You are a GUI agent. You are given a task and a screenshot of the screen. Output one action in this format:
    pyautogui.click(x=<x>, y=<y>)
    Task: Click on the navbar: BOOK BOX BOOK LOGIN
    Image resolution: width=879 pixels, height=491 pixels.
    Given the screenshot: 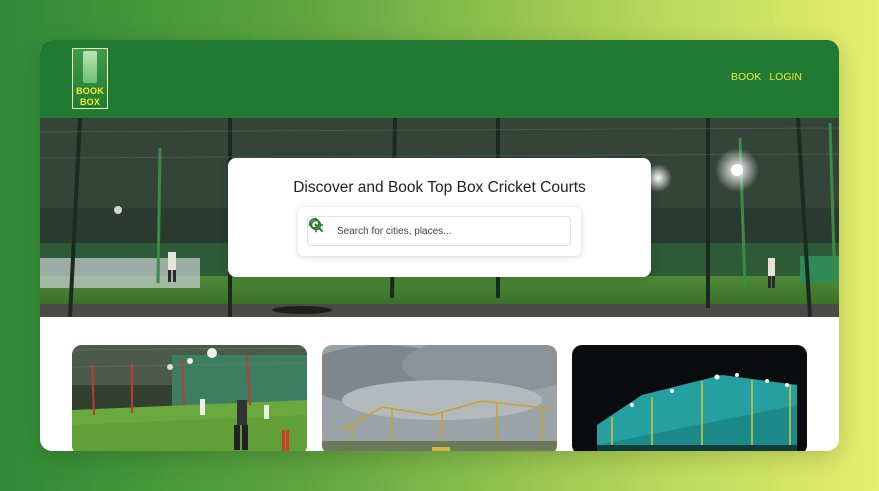 What is the action you would take?
    pyautogui.click(x=439, y=79)
    